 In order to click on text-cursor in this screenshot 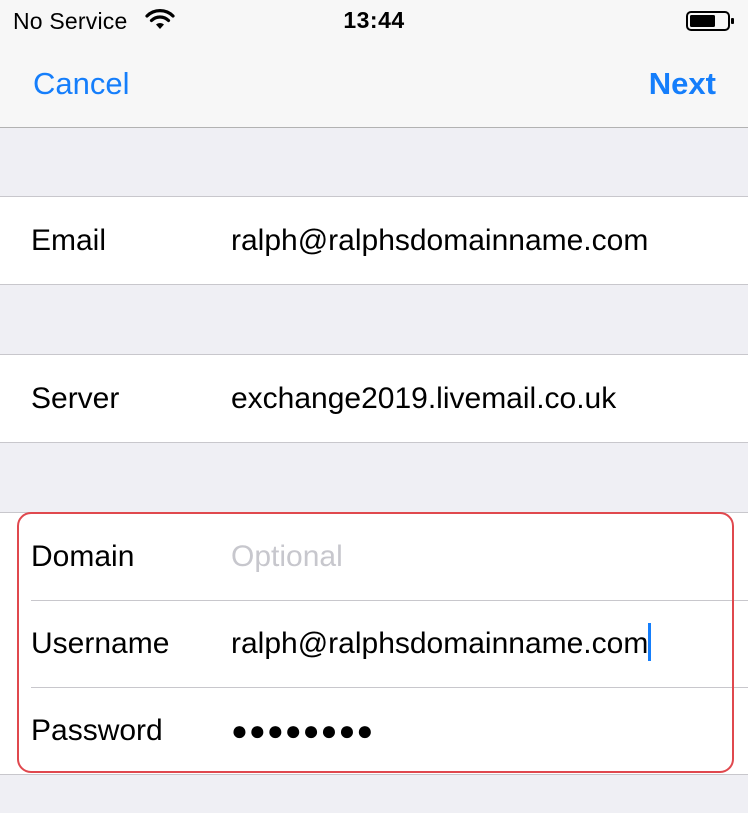, I will do `click(650, 642)`.